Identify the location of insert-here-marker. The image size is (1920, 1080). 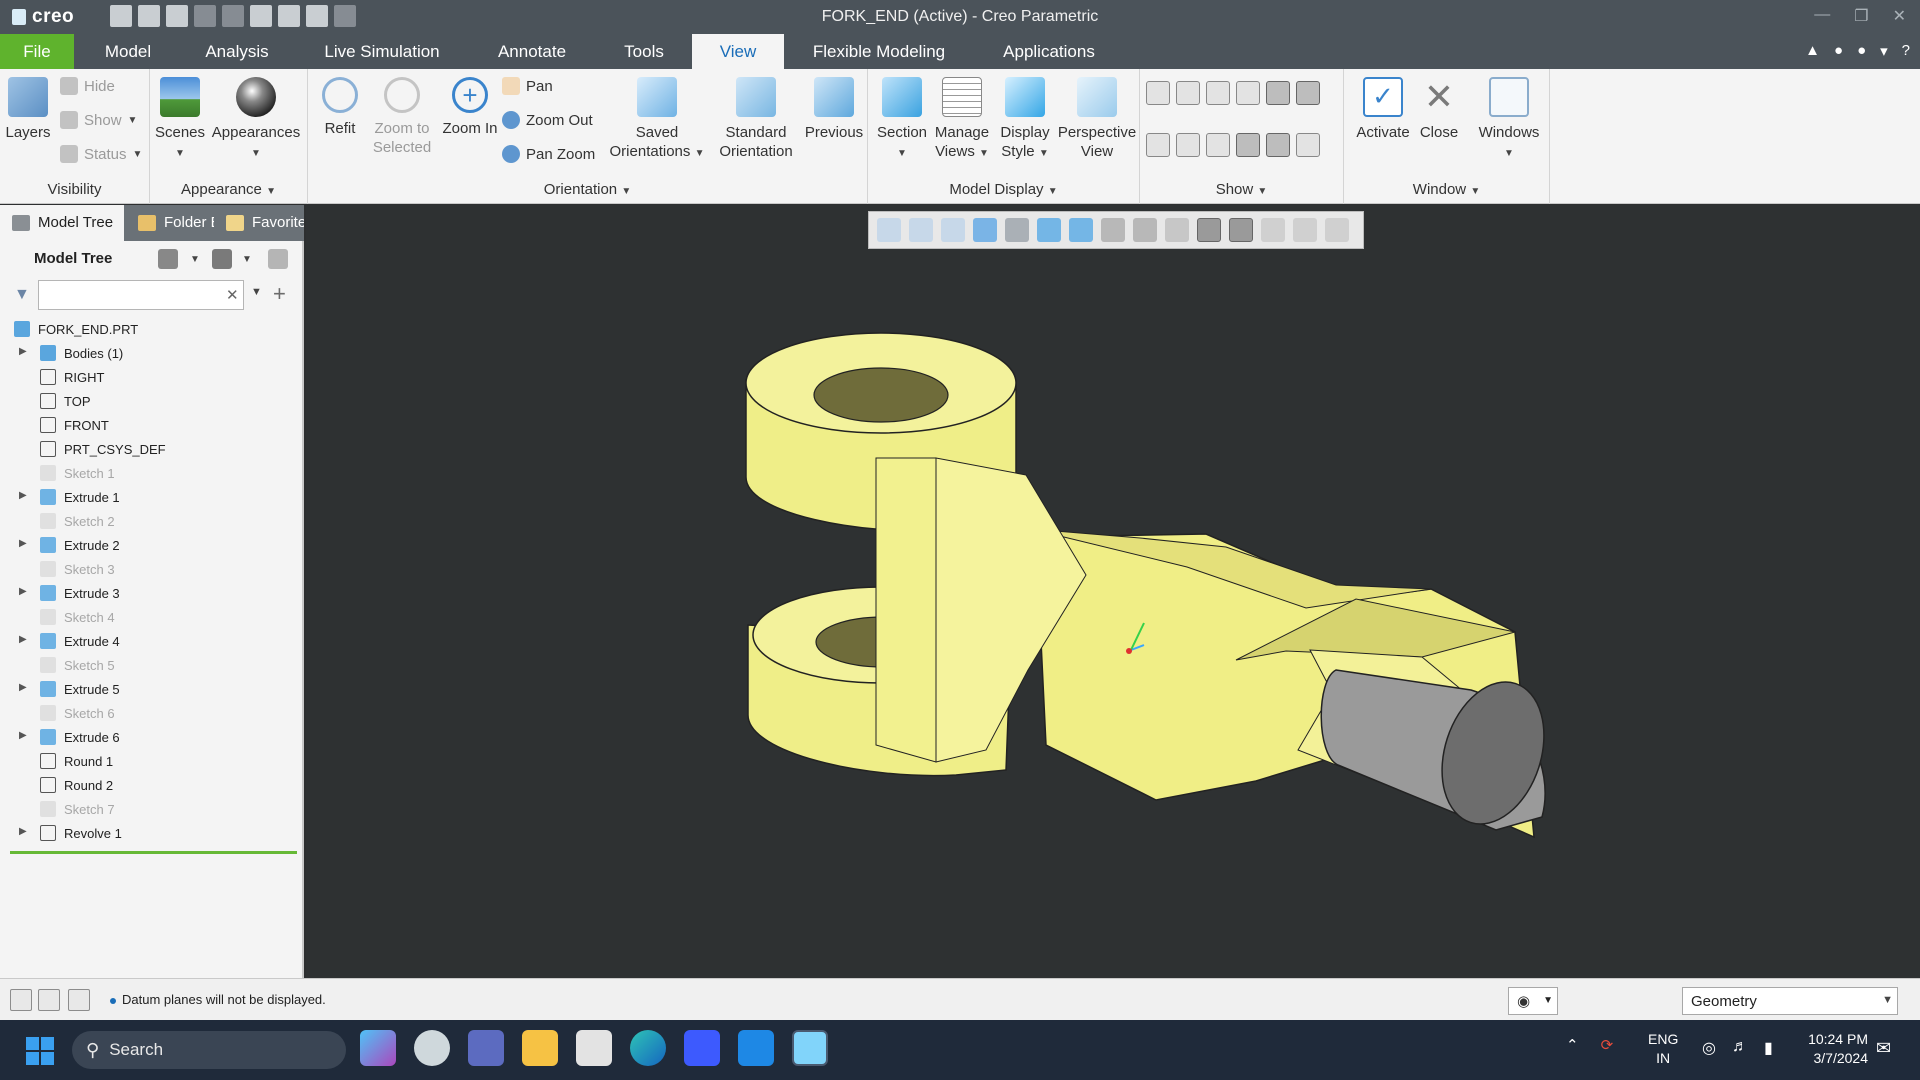
(153, 852).